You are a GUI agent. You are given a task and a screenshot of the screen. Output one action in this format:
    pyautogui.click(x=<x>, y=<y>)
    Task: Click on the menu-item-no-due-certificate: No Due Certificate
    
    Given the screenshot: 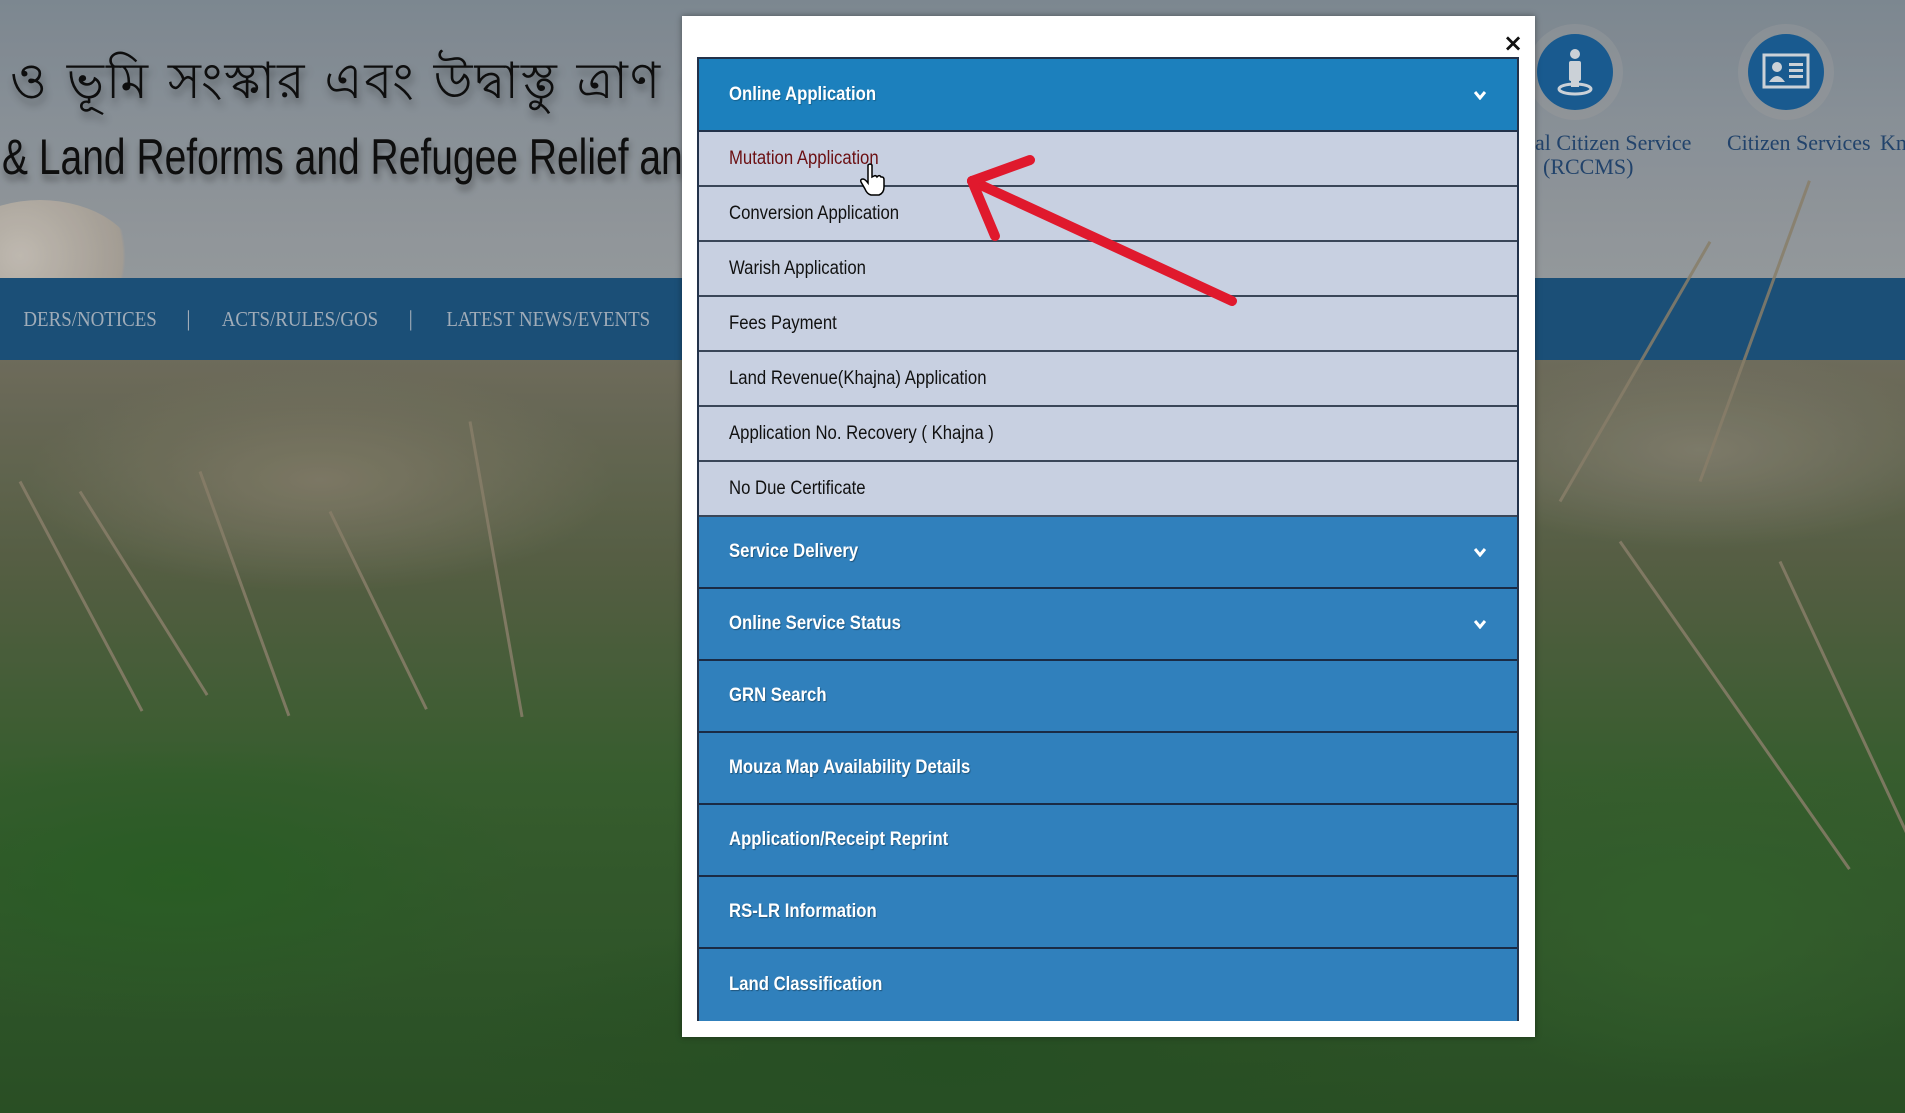 What is the action you would take?
    pyautogui.click(x=1108, y=489)
    